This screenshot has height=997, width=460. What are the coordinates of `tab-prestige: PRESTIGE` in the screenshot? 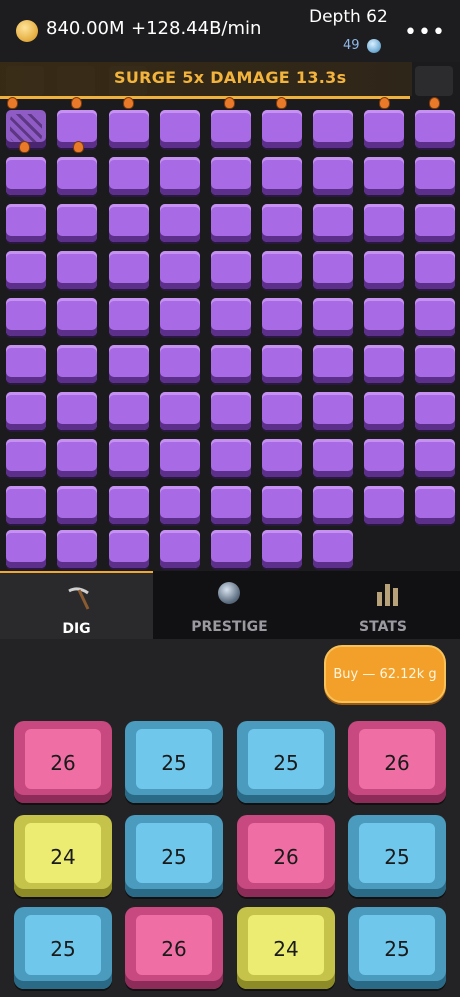 It's located at (229, 605).